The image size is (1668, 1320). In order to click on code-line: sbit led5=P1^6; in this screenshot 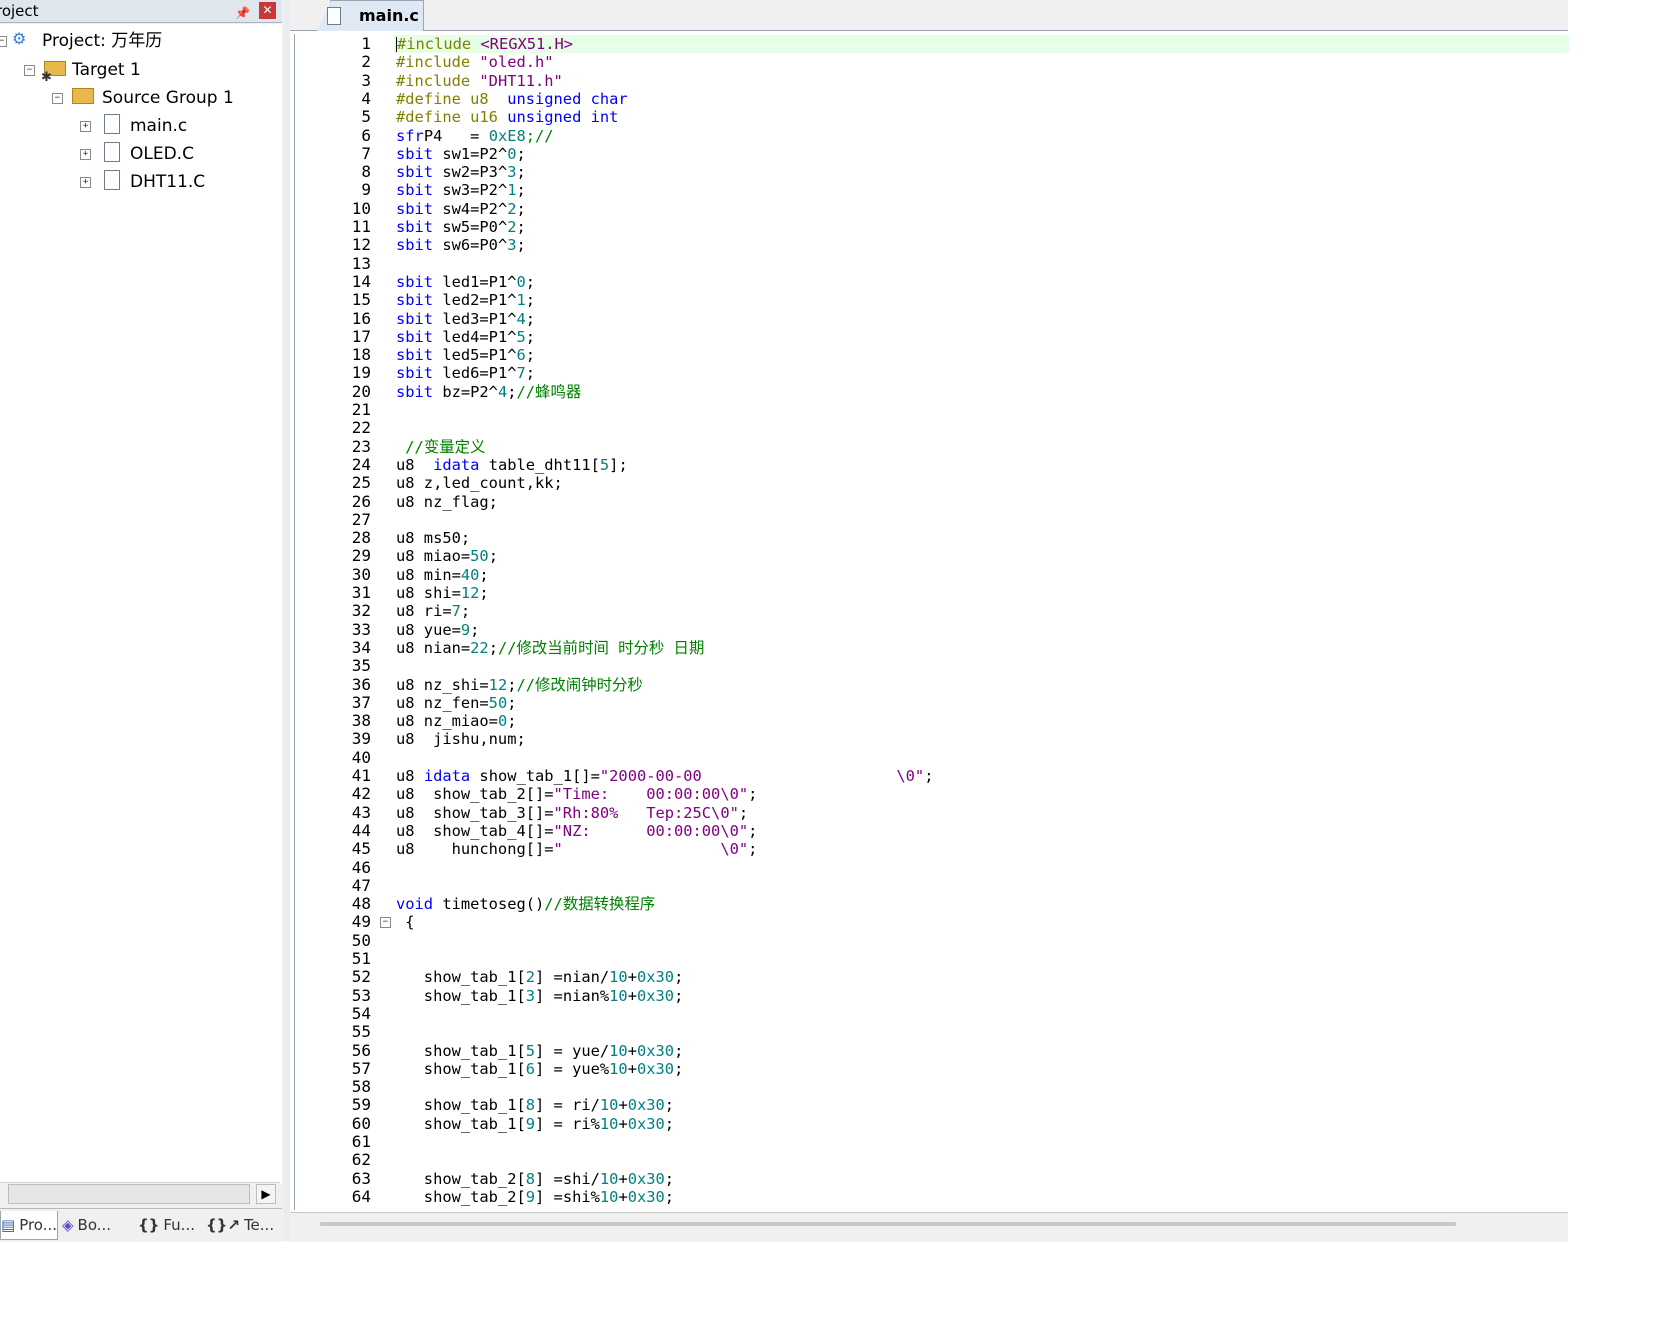, I will do `click(465, 355)`.